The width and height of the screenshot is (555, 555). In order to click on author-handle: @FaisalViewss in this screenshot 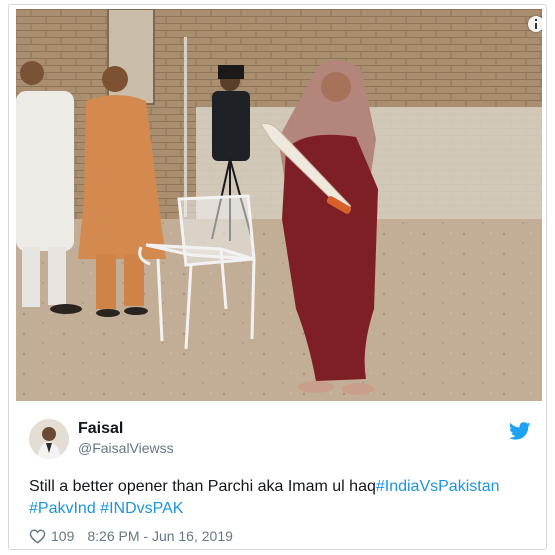, I will do `click(126, 448)`.